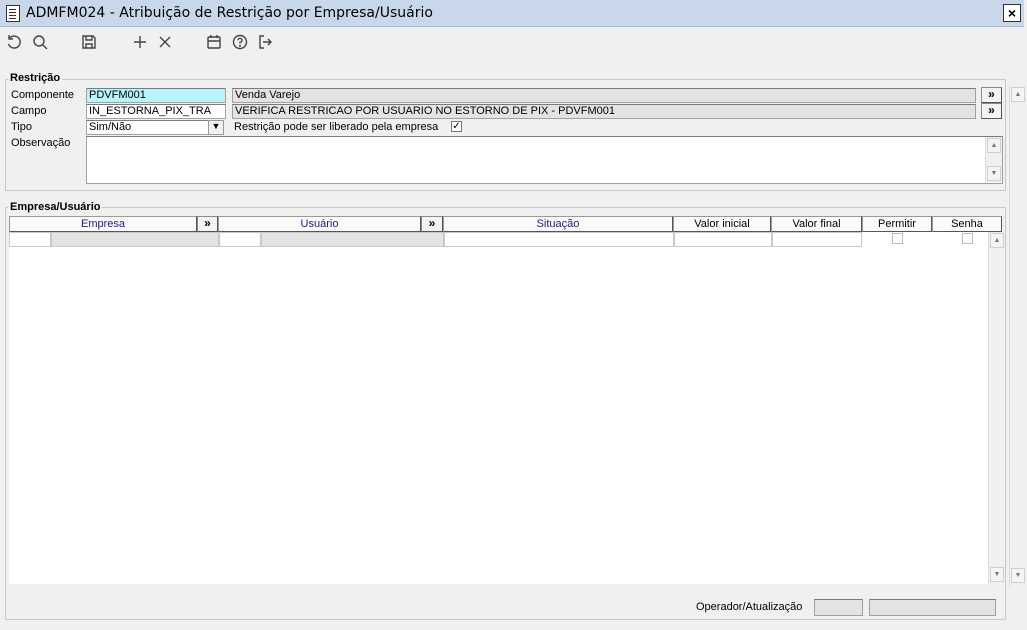  I want to click on operador-field, so click(838, 607).